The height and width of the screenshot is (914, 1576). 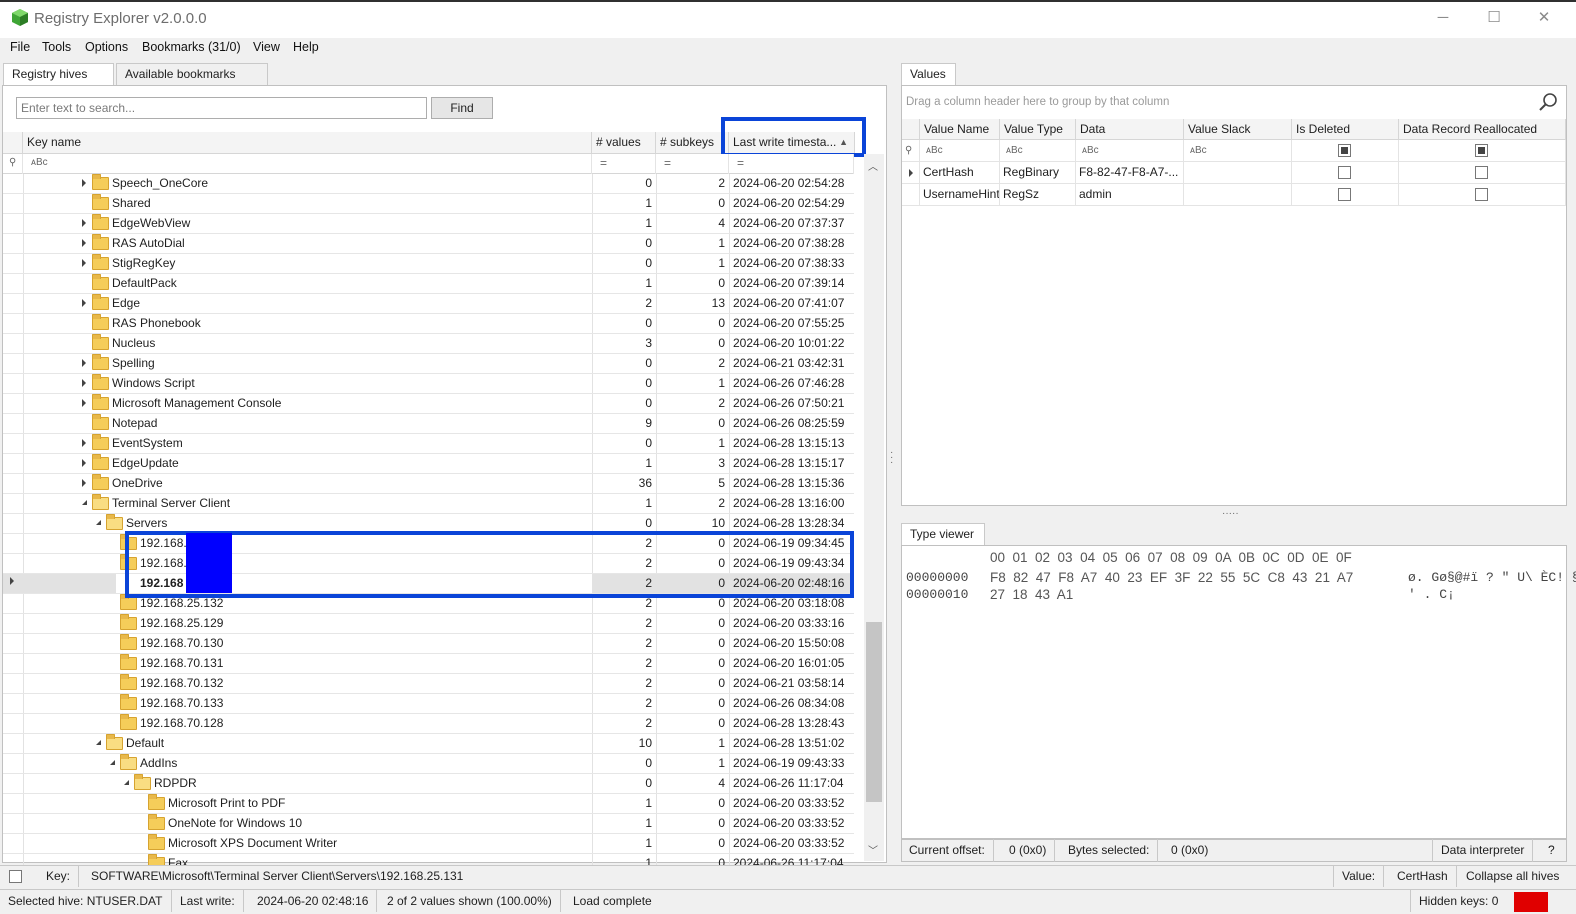 I want to click on value-row: UsernameHint RegSz admin, so click(x=1234, y=195).